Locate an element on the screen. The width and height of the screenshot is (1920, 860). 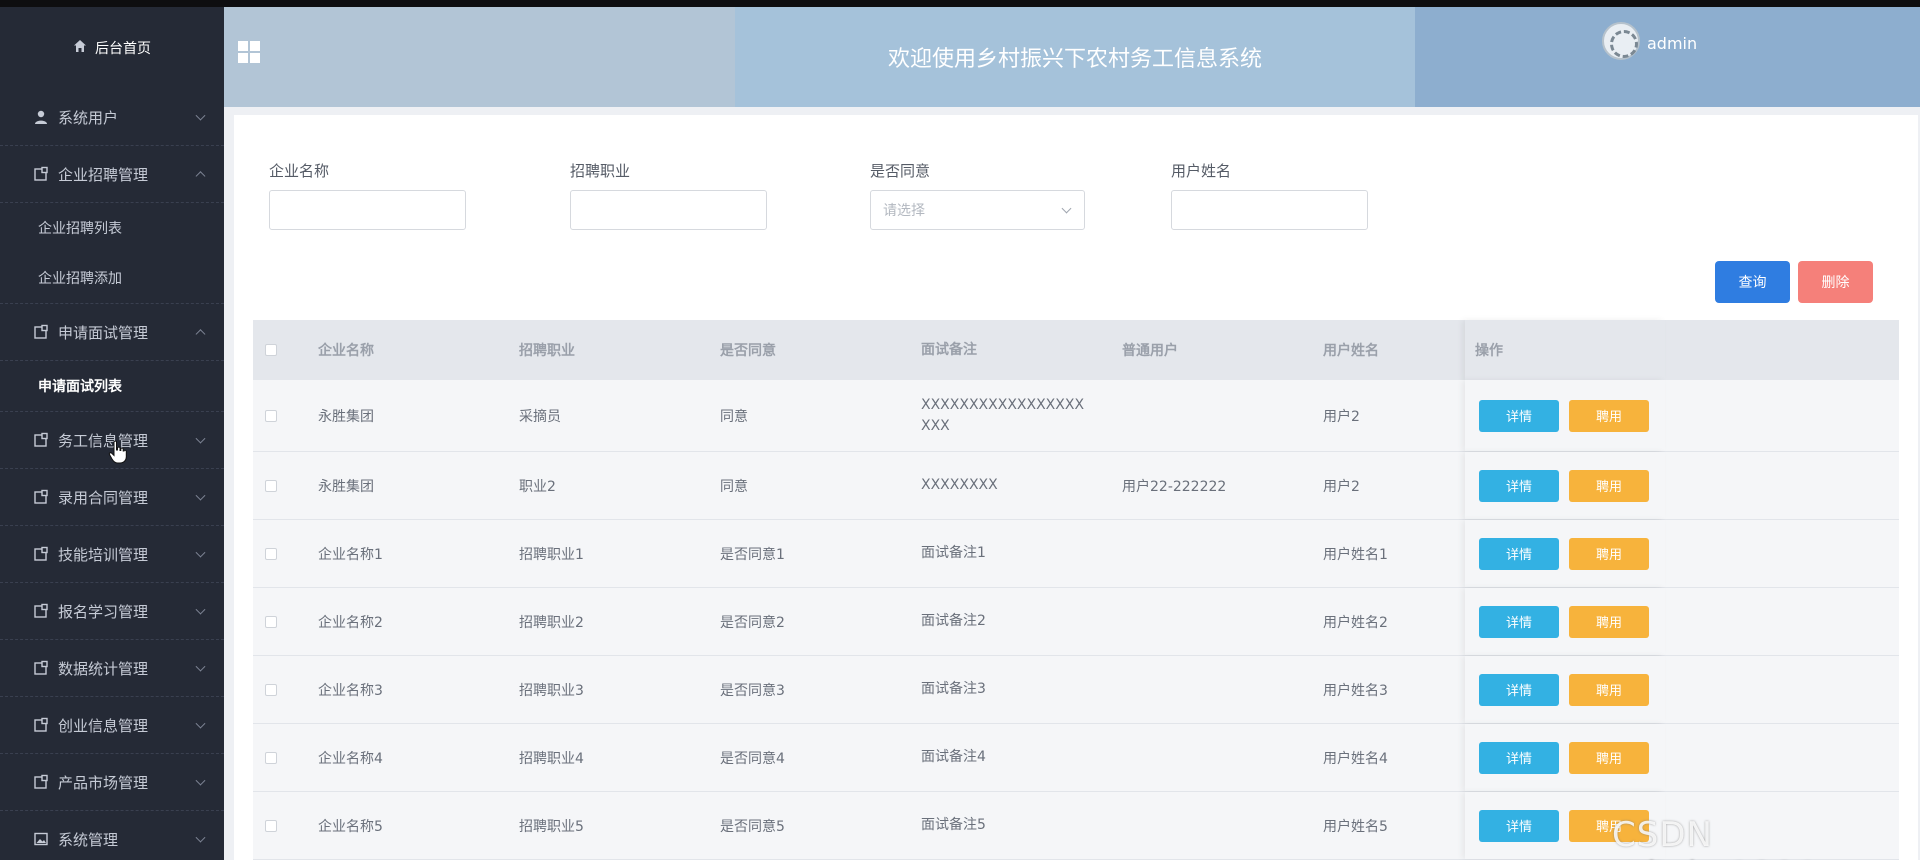
column-header: 面试备注 is located at coordinates (996, 350).